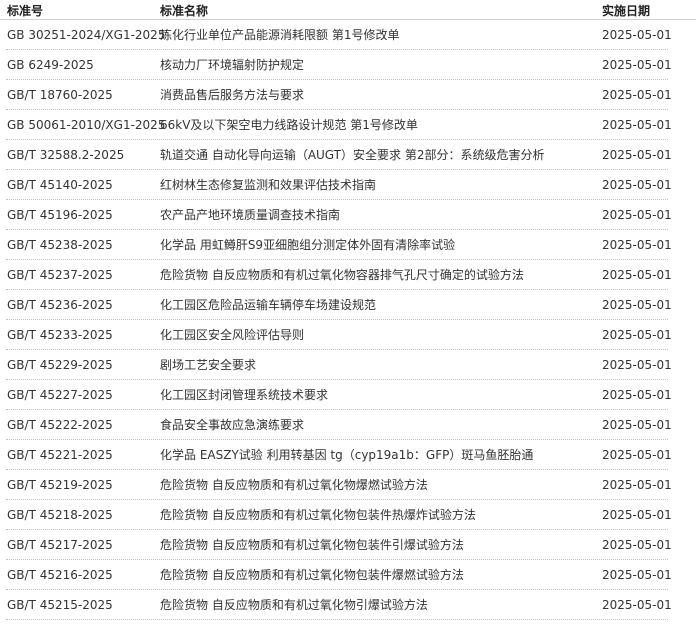 Image resolution: width=696 pixels, height=634 pixels. Describe the element at coordinates (294, 605) in the screenshot. I see `standard-name-link: 危险货物 自反应物质和有机过氧化物引爆试验方法` at that location.